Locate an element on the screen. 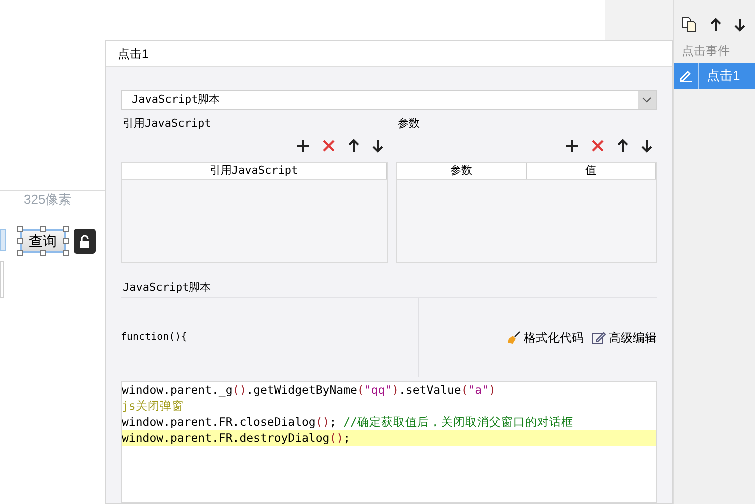 This screenshot has width=755, height=504. dialog-title: 点击1 is located at coordinates (133, 54).